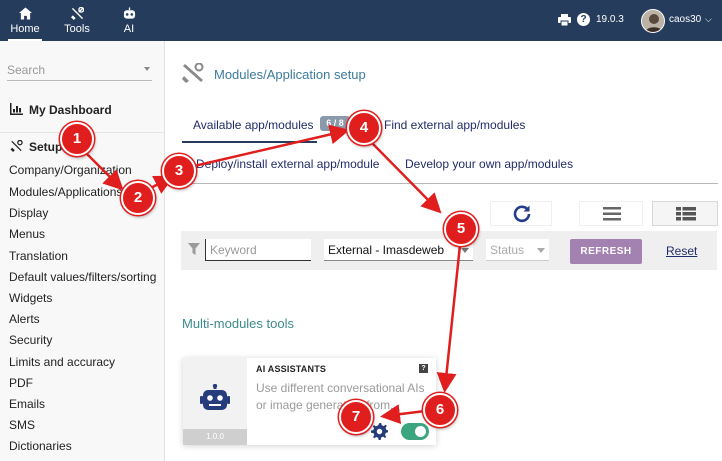 This screenshot has width=722, height=461. Describe the element at coordinates (215, 437) in the screenshot. I see `module-version: 1.0.0` at that location.